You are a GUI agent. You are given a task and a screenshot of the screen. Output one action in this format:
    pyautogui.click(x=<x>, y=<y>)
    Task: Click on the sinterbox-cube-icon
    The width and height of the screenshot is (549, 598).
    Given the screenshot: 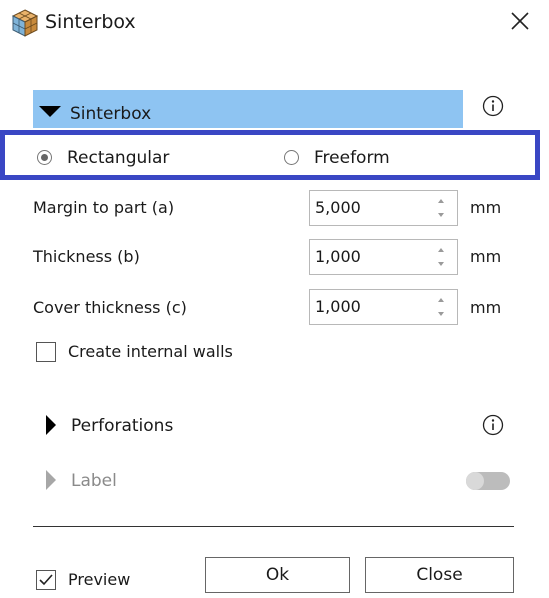 What is the action you would take?
    pyautogui.click(x=25, y=23)
    